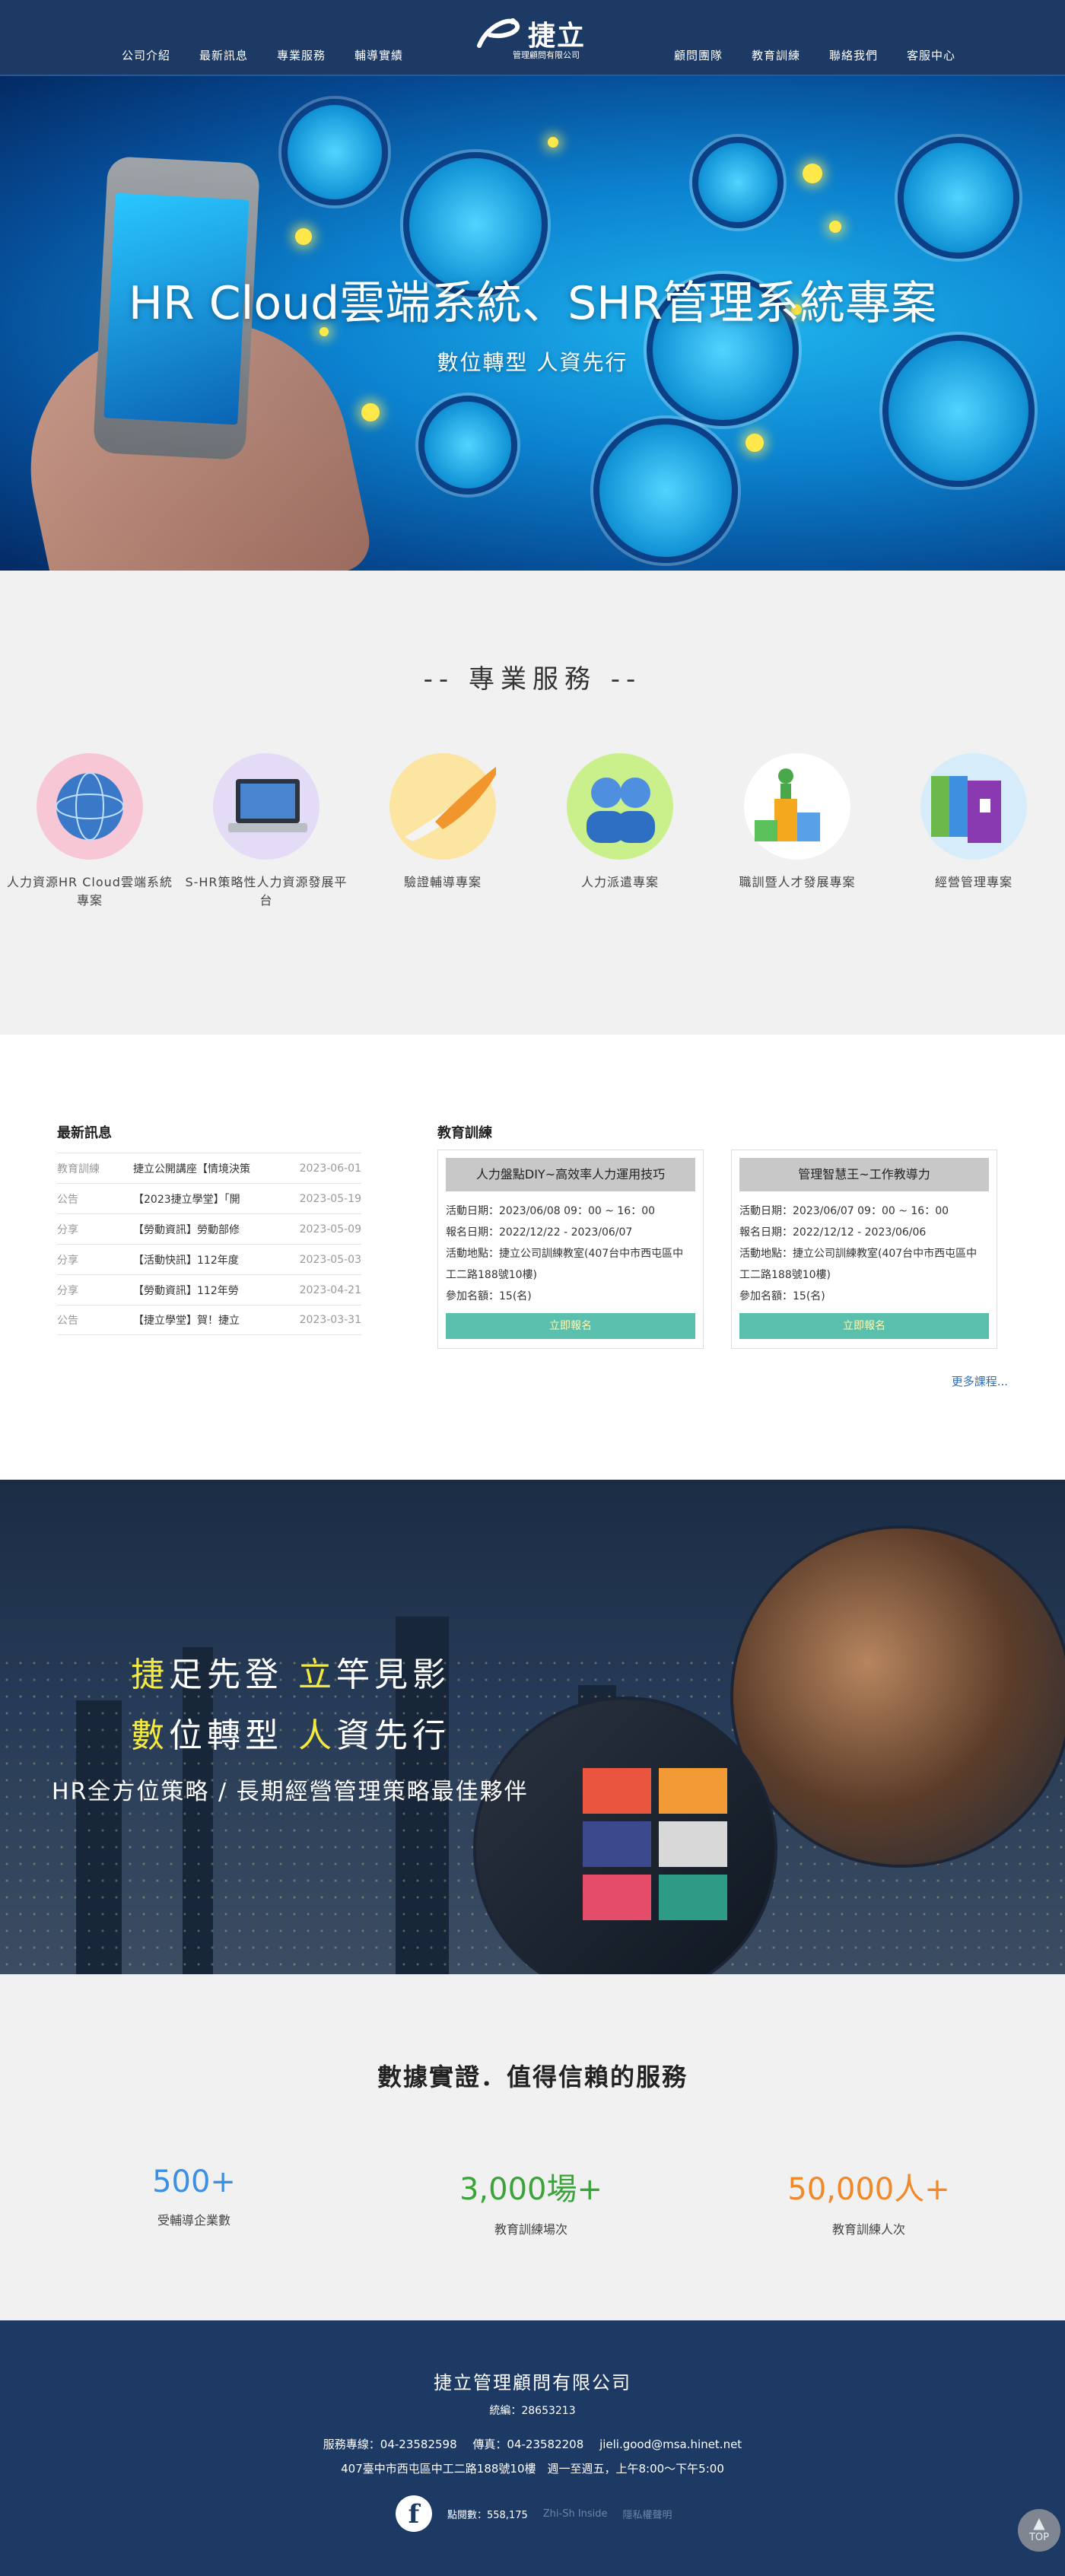 The width and height of the screenshot is (1065, 2576). Describe the element at coordinates (266, 891) in the screenshot. I see `service-label: S-HR策略性人力資源發展平台` at that location.